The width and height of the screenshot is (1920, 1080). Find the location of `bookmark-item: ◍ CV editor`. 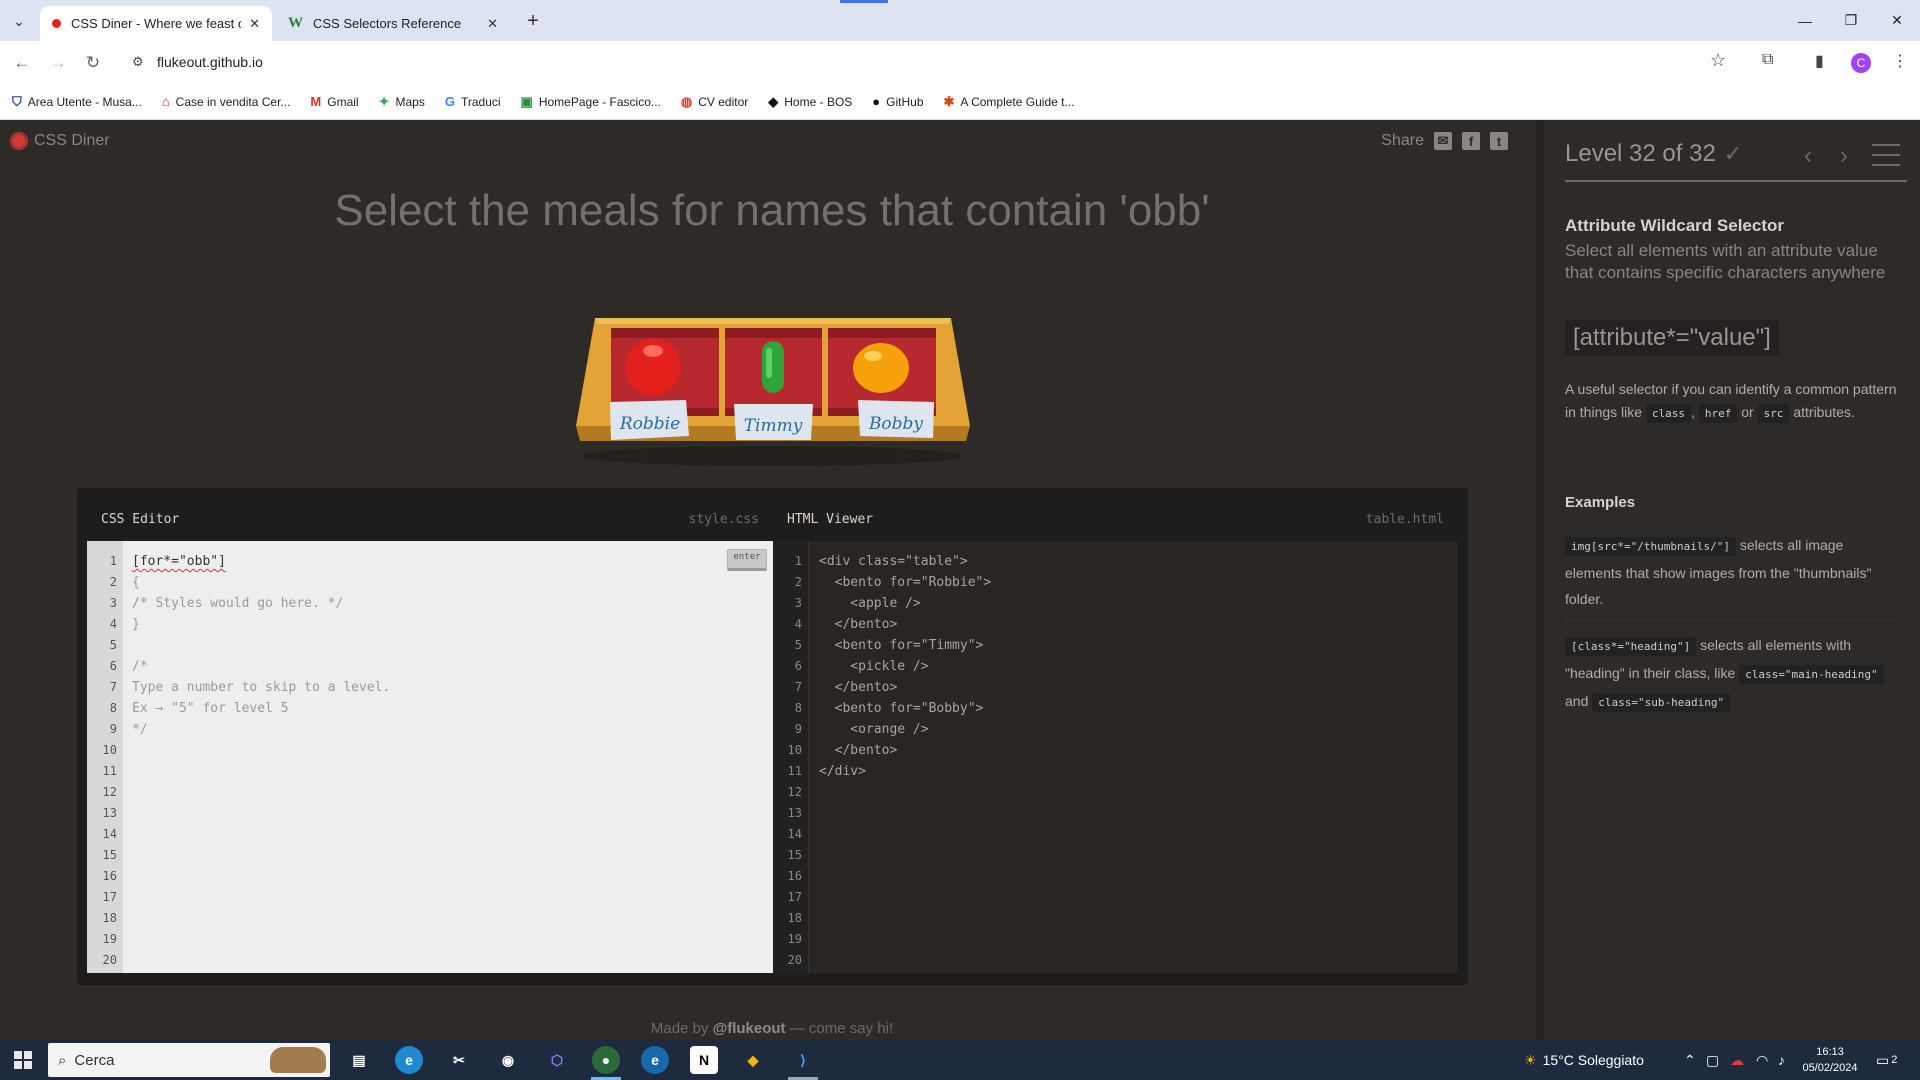

bookmark-item: ◍ CV editor is located at coordinates (714, 102).